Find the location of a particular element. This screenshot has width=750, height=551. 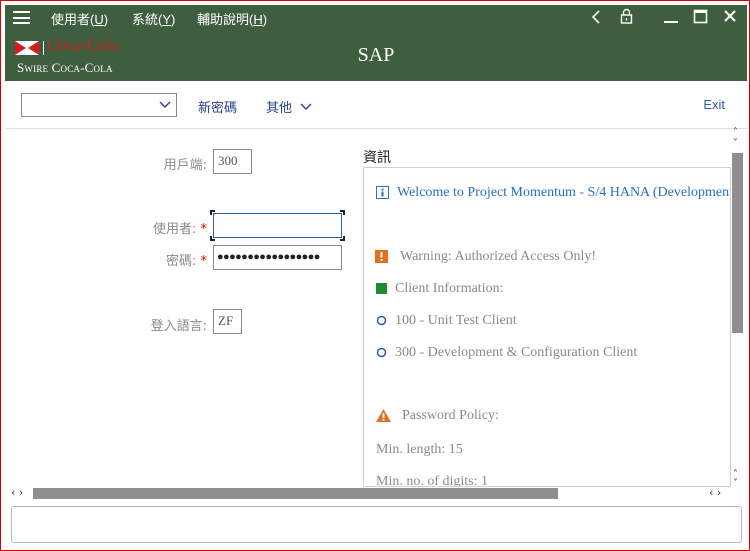

maximize-icon is located at coordinates (700, 16).